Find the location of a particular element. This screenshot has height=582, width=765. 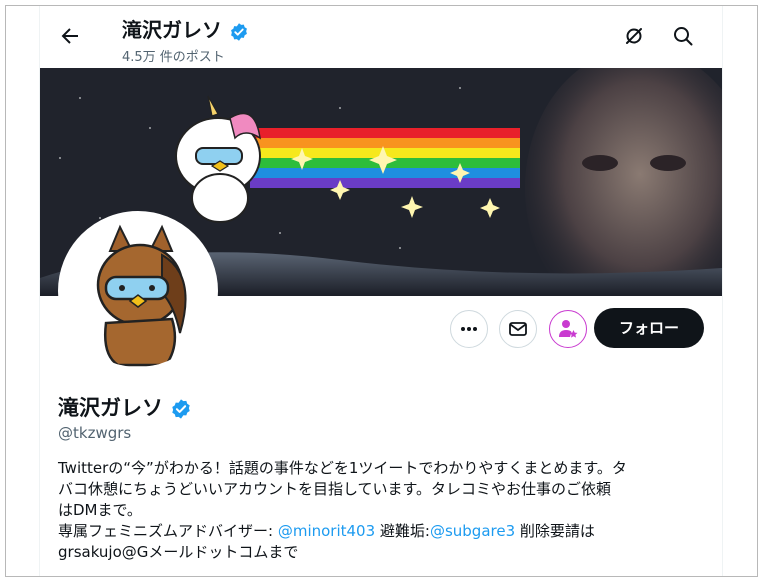

person-star-icon is located at coordinates (568, 329).